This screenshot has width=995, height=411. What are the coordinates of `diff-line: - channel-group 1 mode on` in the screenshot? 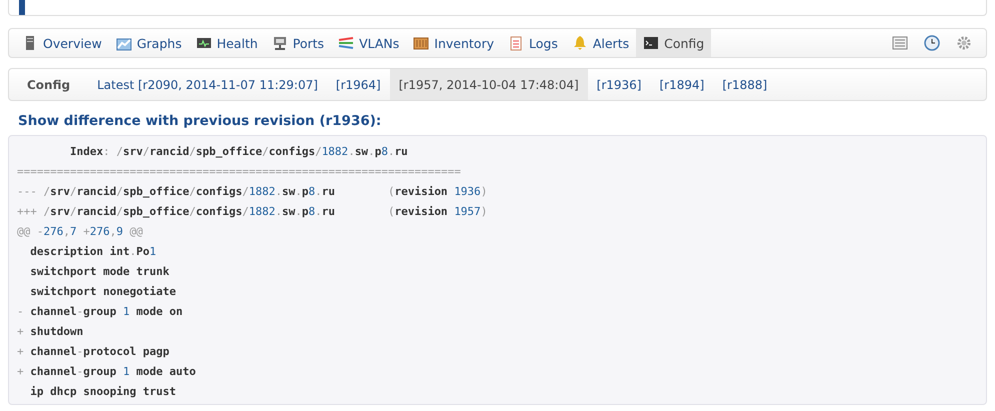 It's located at (99, 312).